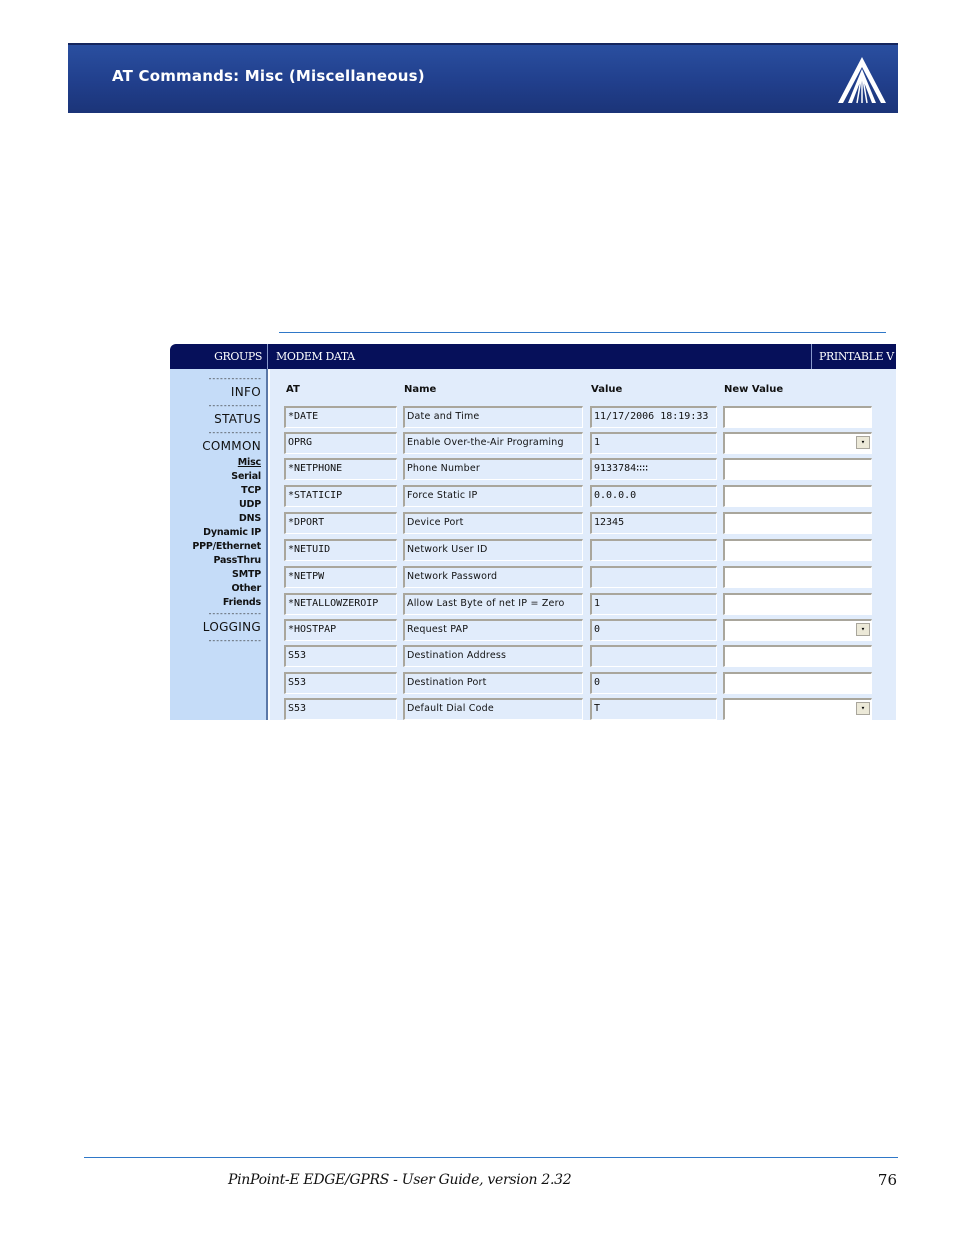  What do you see at coordinates (215, 627) in the screenshot?
I see `sidebar-group-logging: LOGGING` at bounding box center [215, 627].